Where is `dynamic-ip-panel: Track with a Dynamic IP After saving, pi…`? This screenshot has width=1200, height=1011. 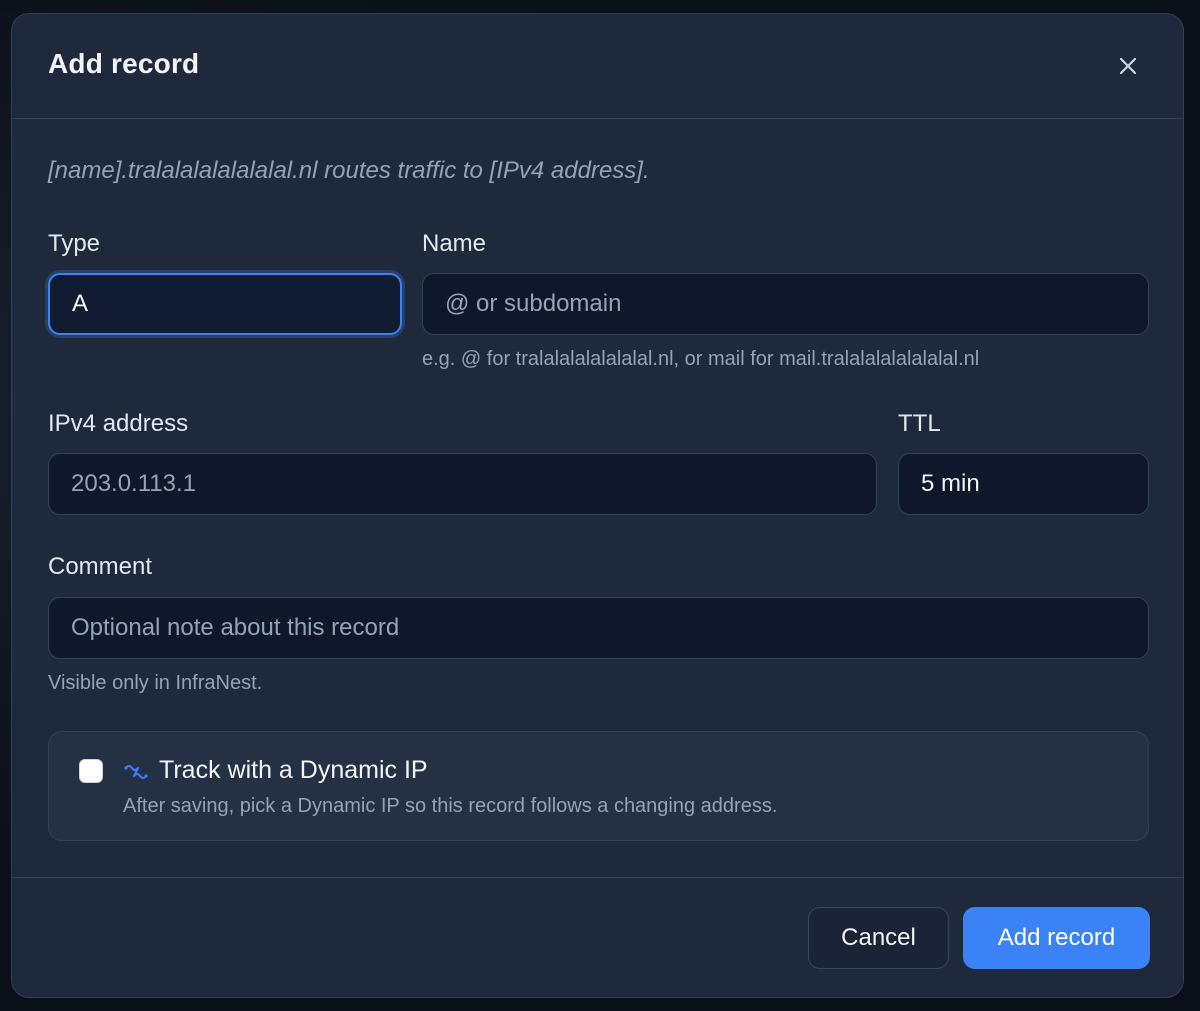
dynamic-ip-panel: Track with a Dynamic IP After saving, pi… is located at coordinates (598, 786).